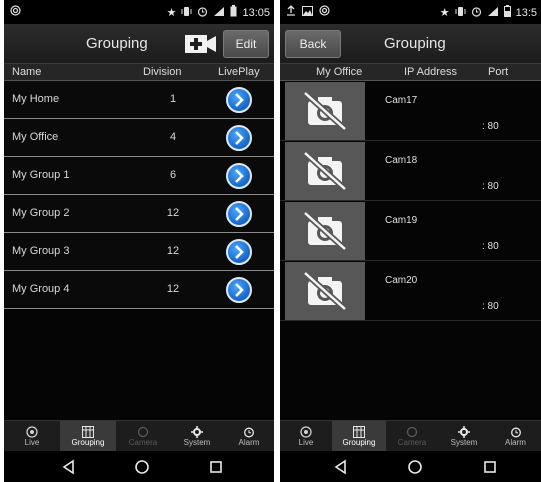 This screenshot has width=541, height=482. Describe the element at coordinates (41, 251) in the screenshot. I see `group-name: My Group 3` at that location.